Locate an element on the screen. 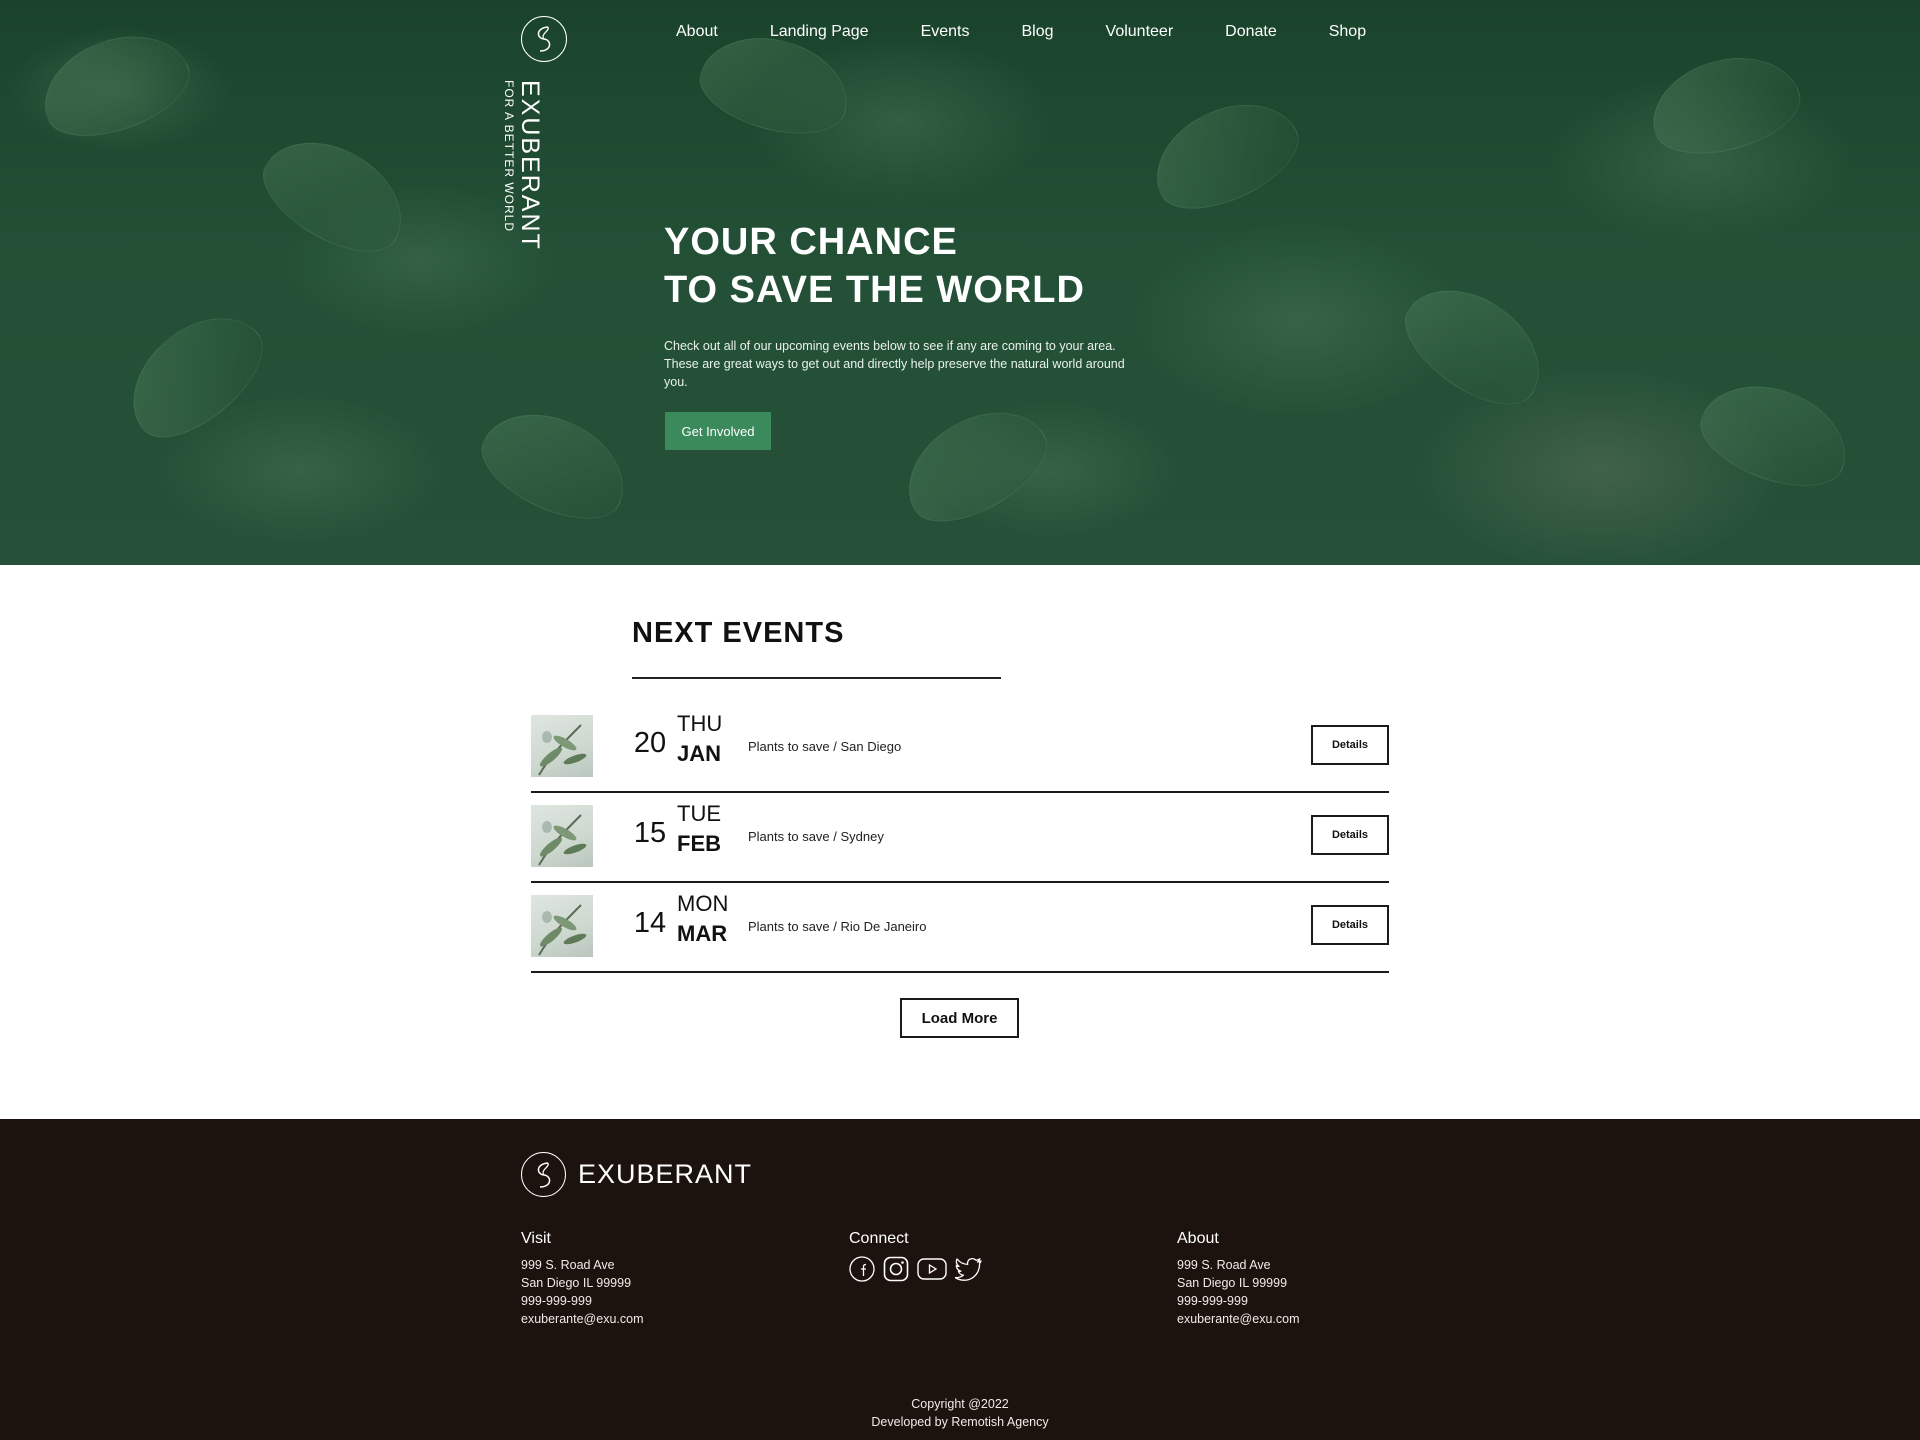 The width and height of the screenshot is (1920, 1440). logo is located at coordinates (544, 39).